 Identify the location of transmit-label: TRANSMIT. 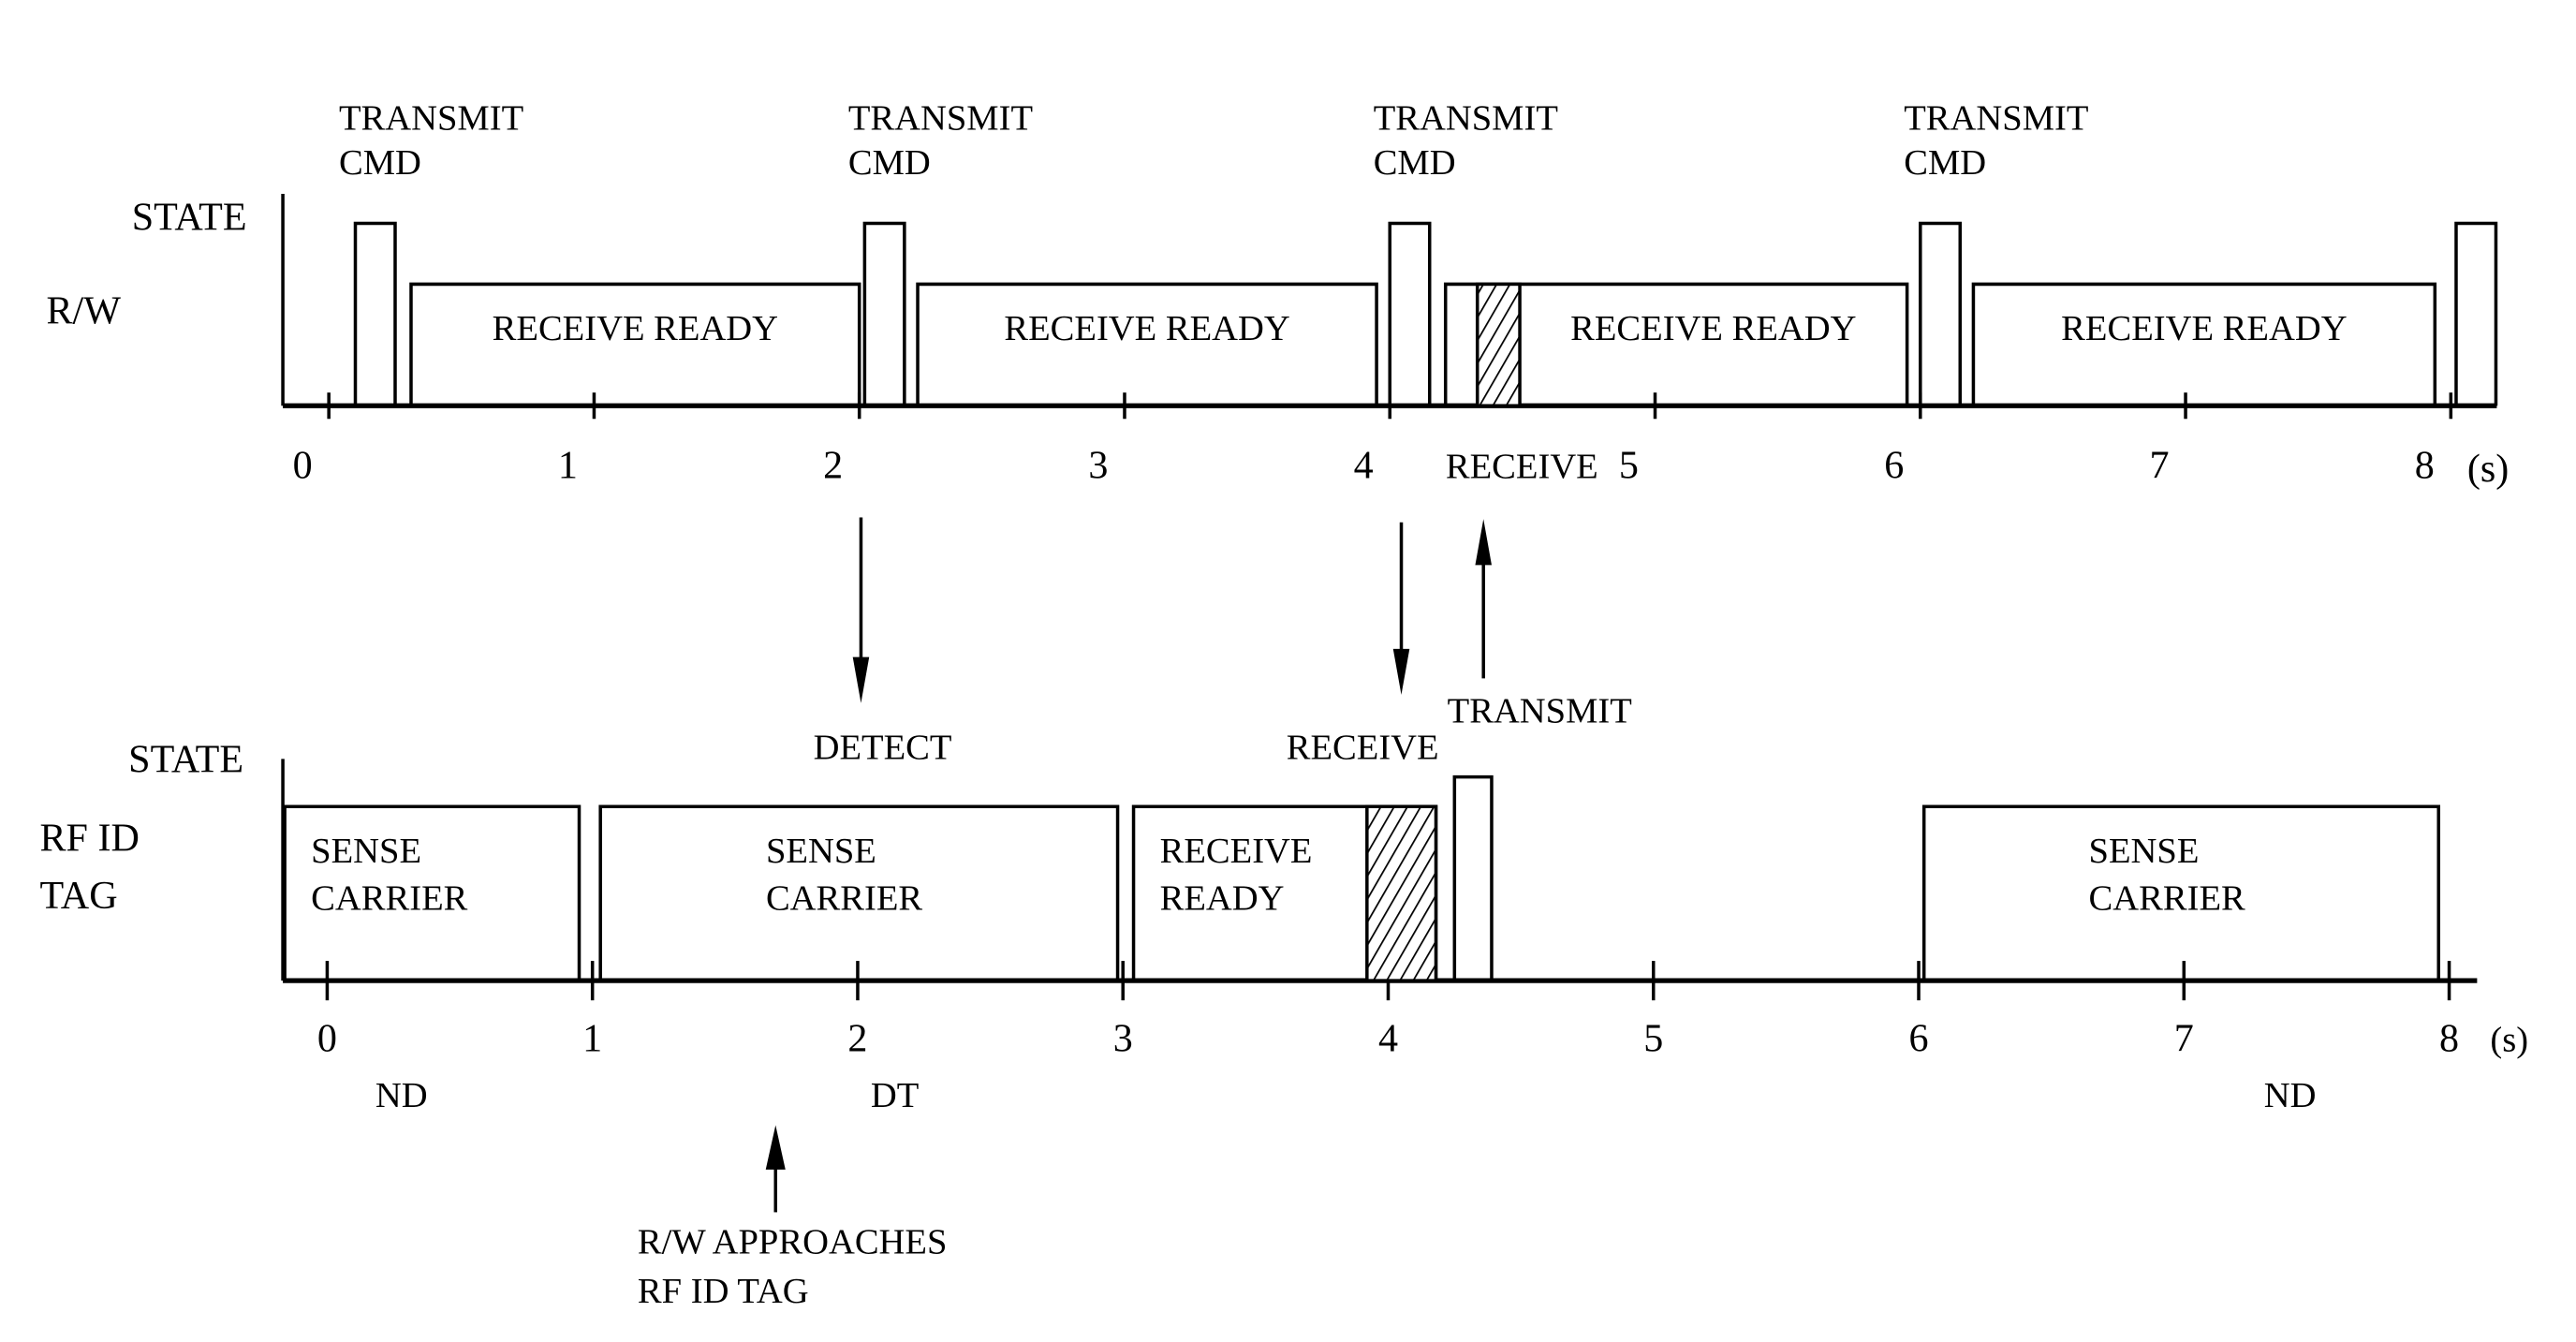
(1540, 712).